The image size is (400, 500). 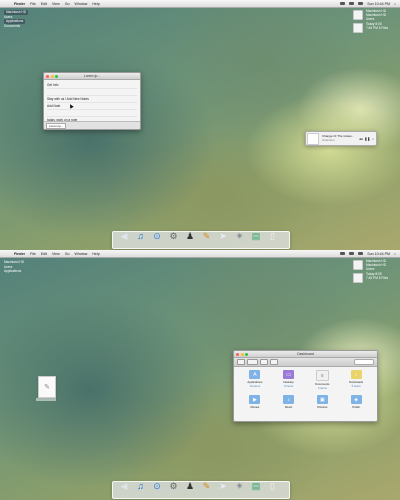 What do you see at coordinates (322, 375) in the screenshot?
I see `documents-folder-icon: ≡` at bounding box center [322, 375].